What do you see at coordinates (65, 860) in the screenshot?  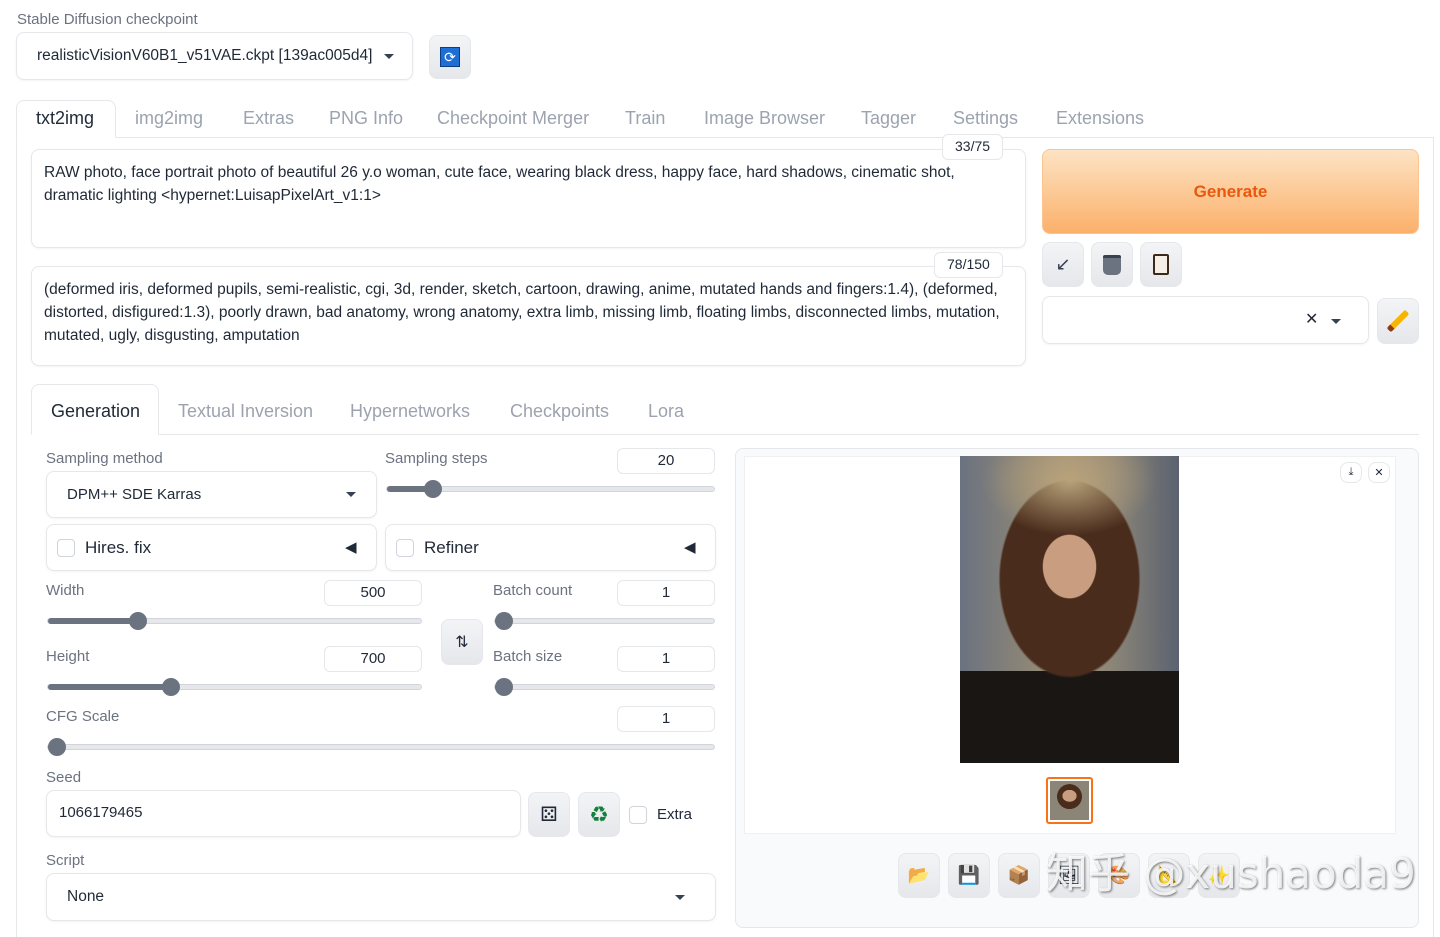 I see `script-label: Script` at bounding box center [65, 860].